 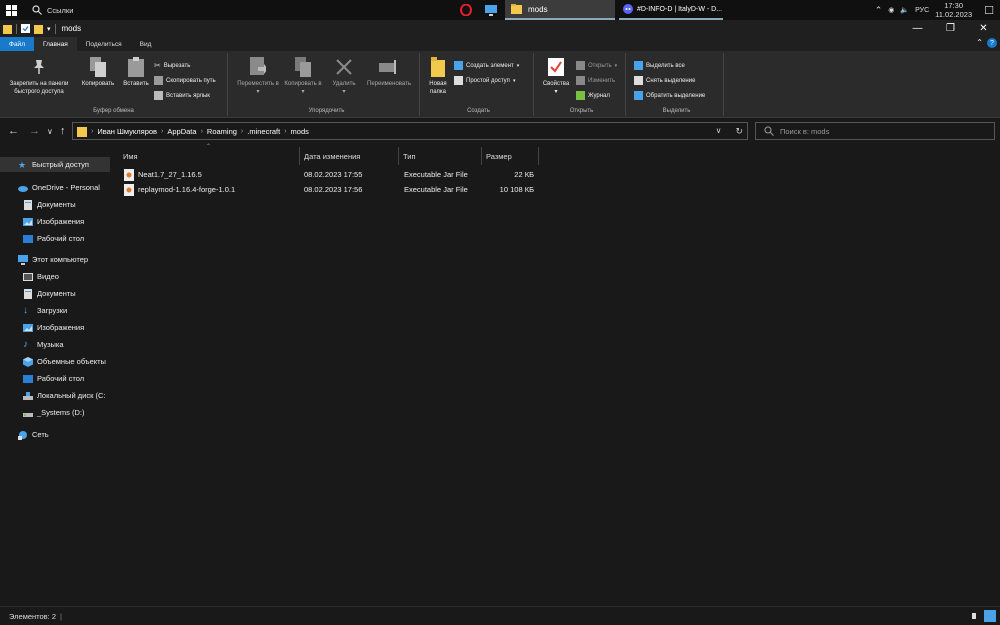 I want to click on open-icon, so click(x=580, y=65).